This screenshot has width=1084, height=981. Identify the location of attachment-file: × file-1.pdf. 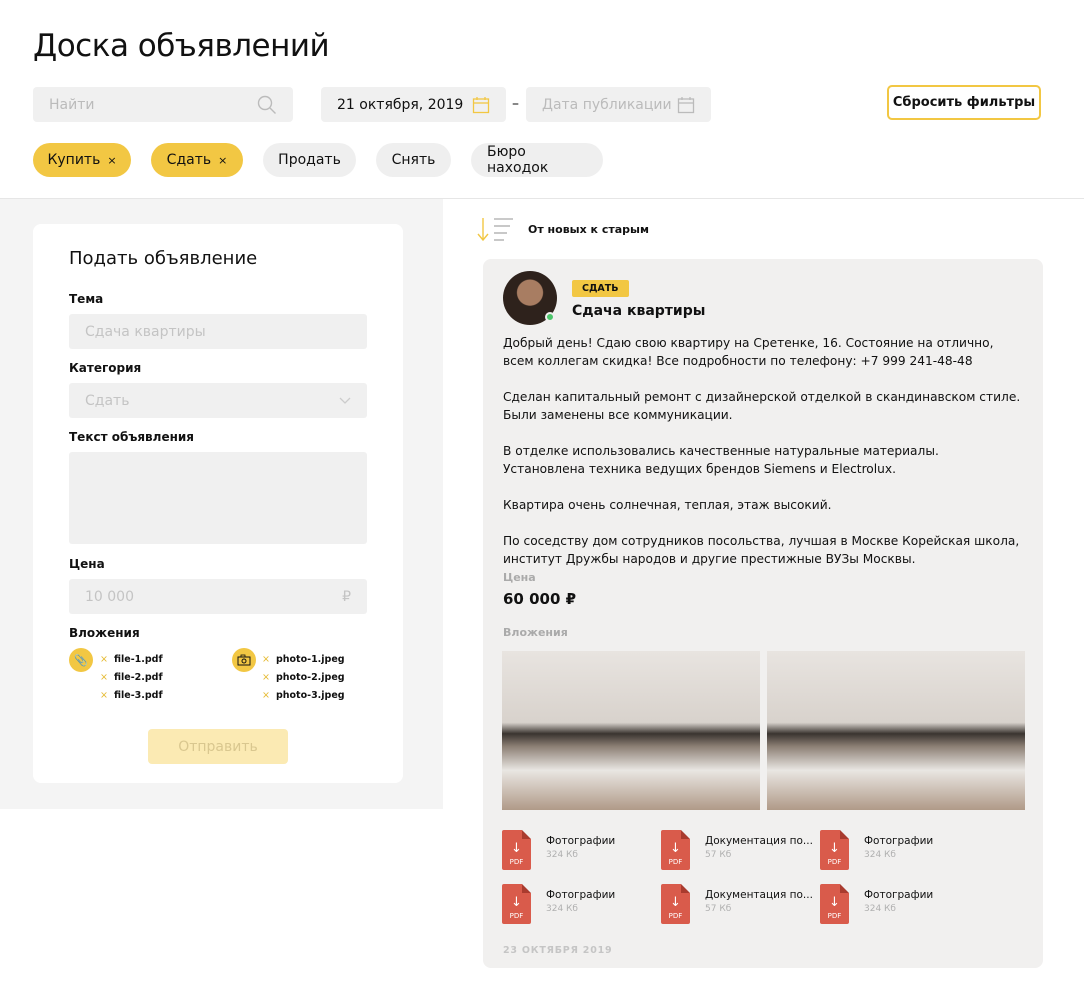
(131, 659).